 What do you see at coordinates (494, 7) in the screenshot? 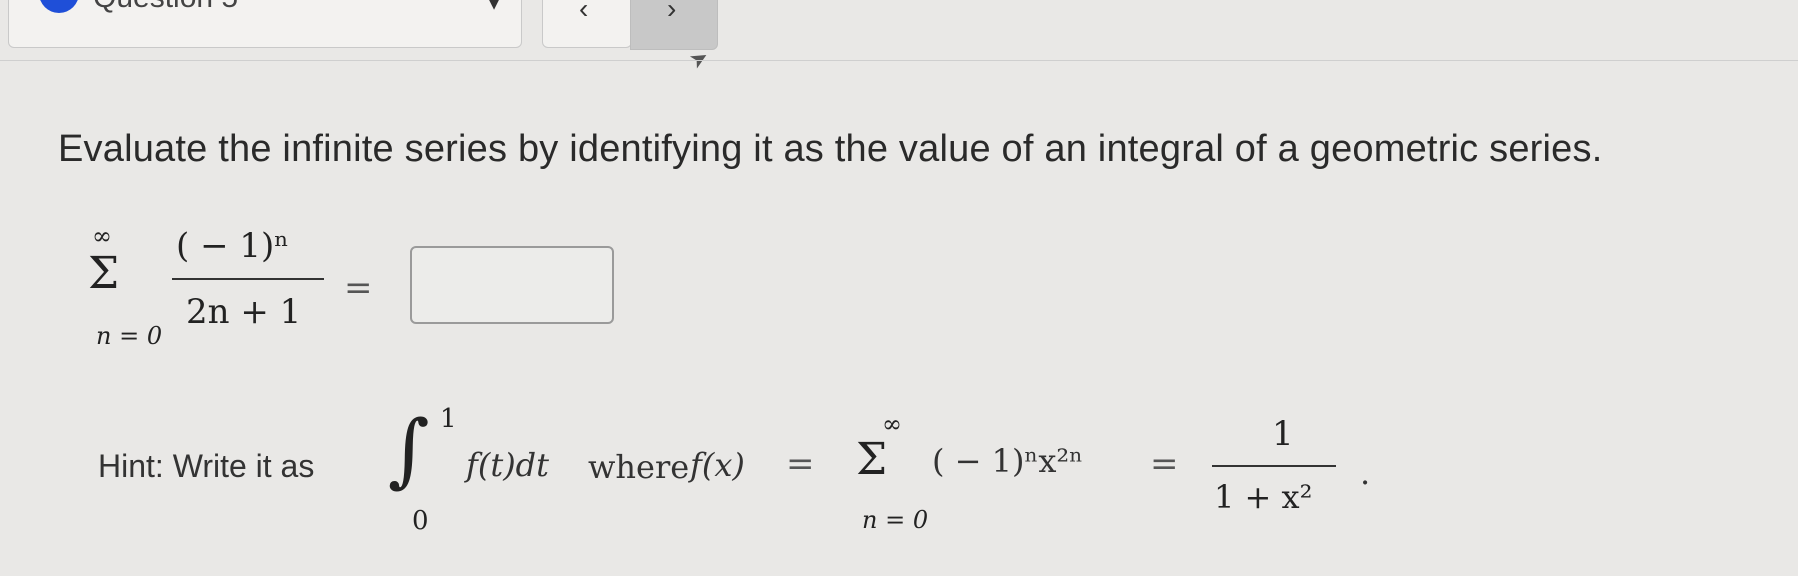
I see `chevron-down-icon: ▾` at bounding box center [494, 7].